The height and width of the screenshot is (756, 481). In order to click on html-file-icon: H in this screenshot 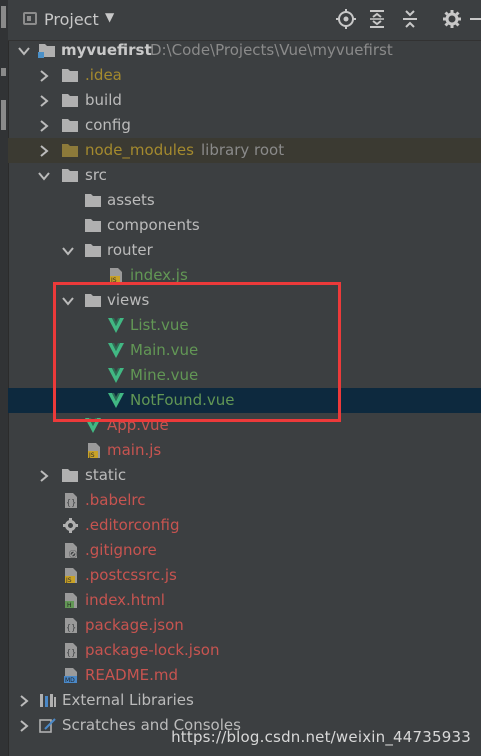, I will do `click(72, 600)`.